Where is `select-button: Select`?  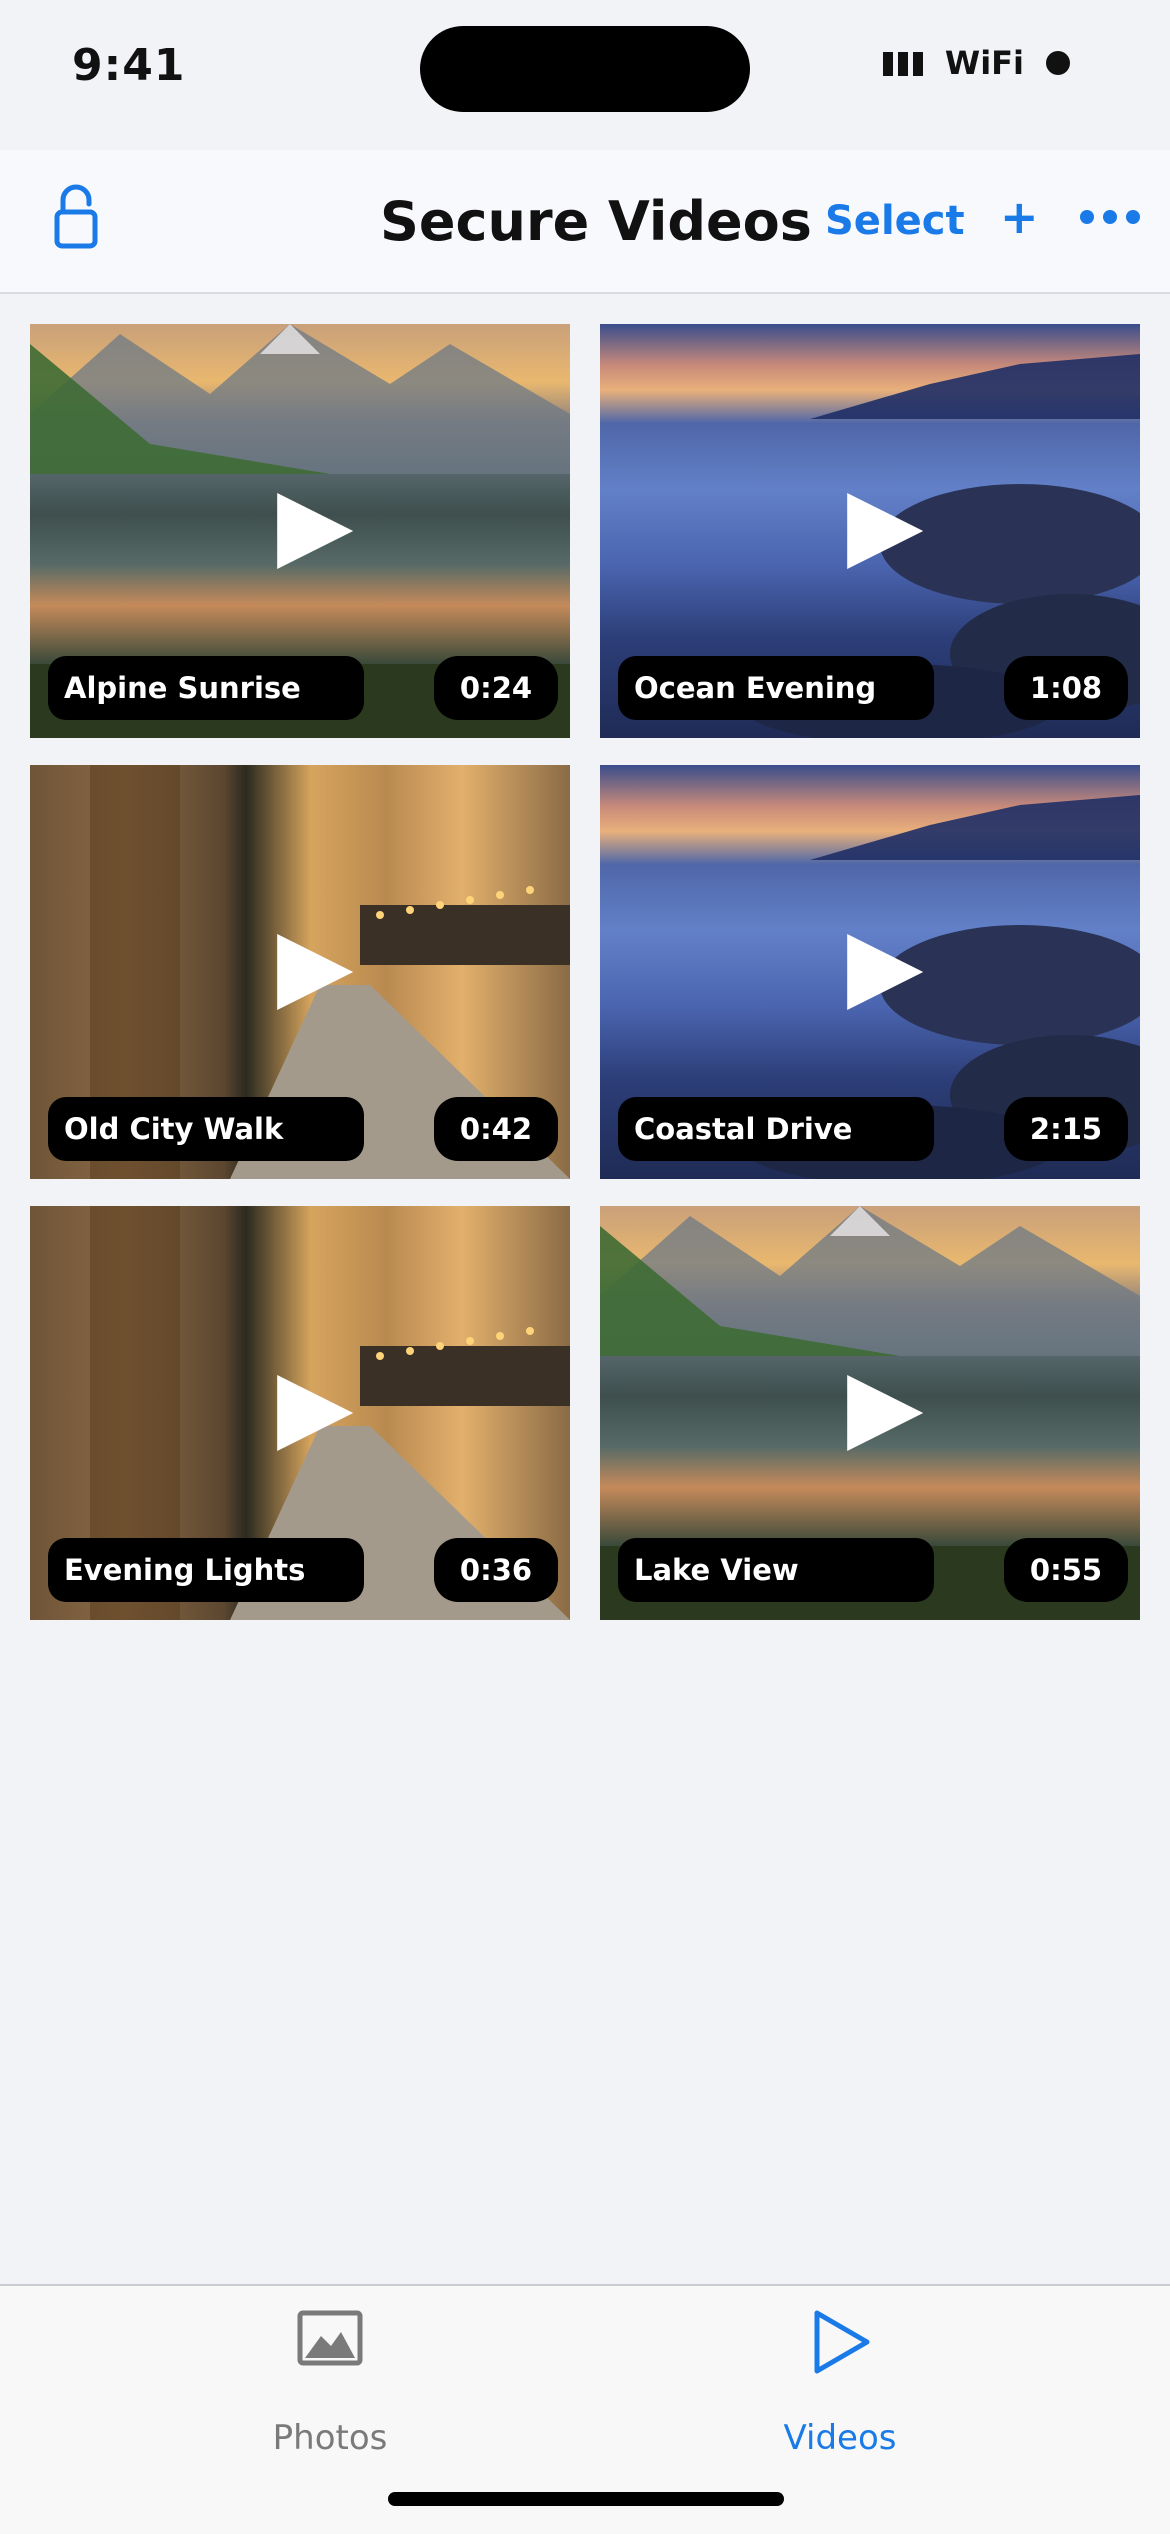
select-button: Select is located at coordinates (895, 221).